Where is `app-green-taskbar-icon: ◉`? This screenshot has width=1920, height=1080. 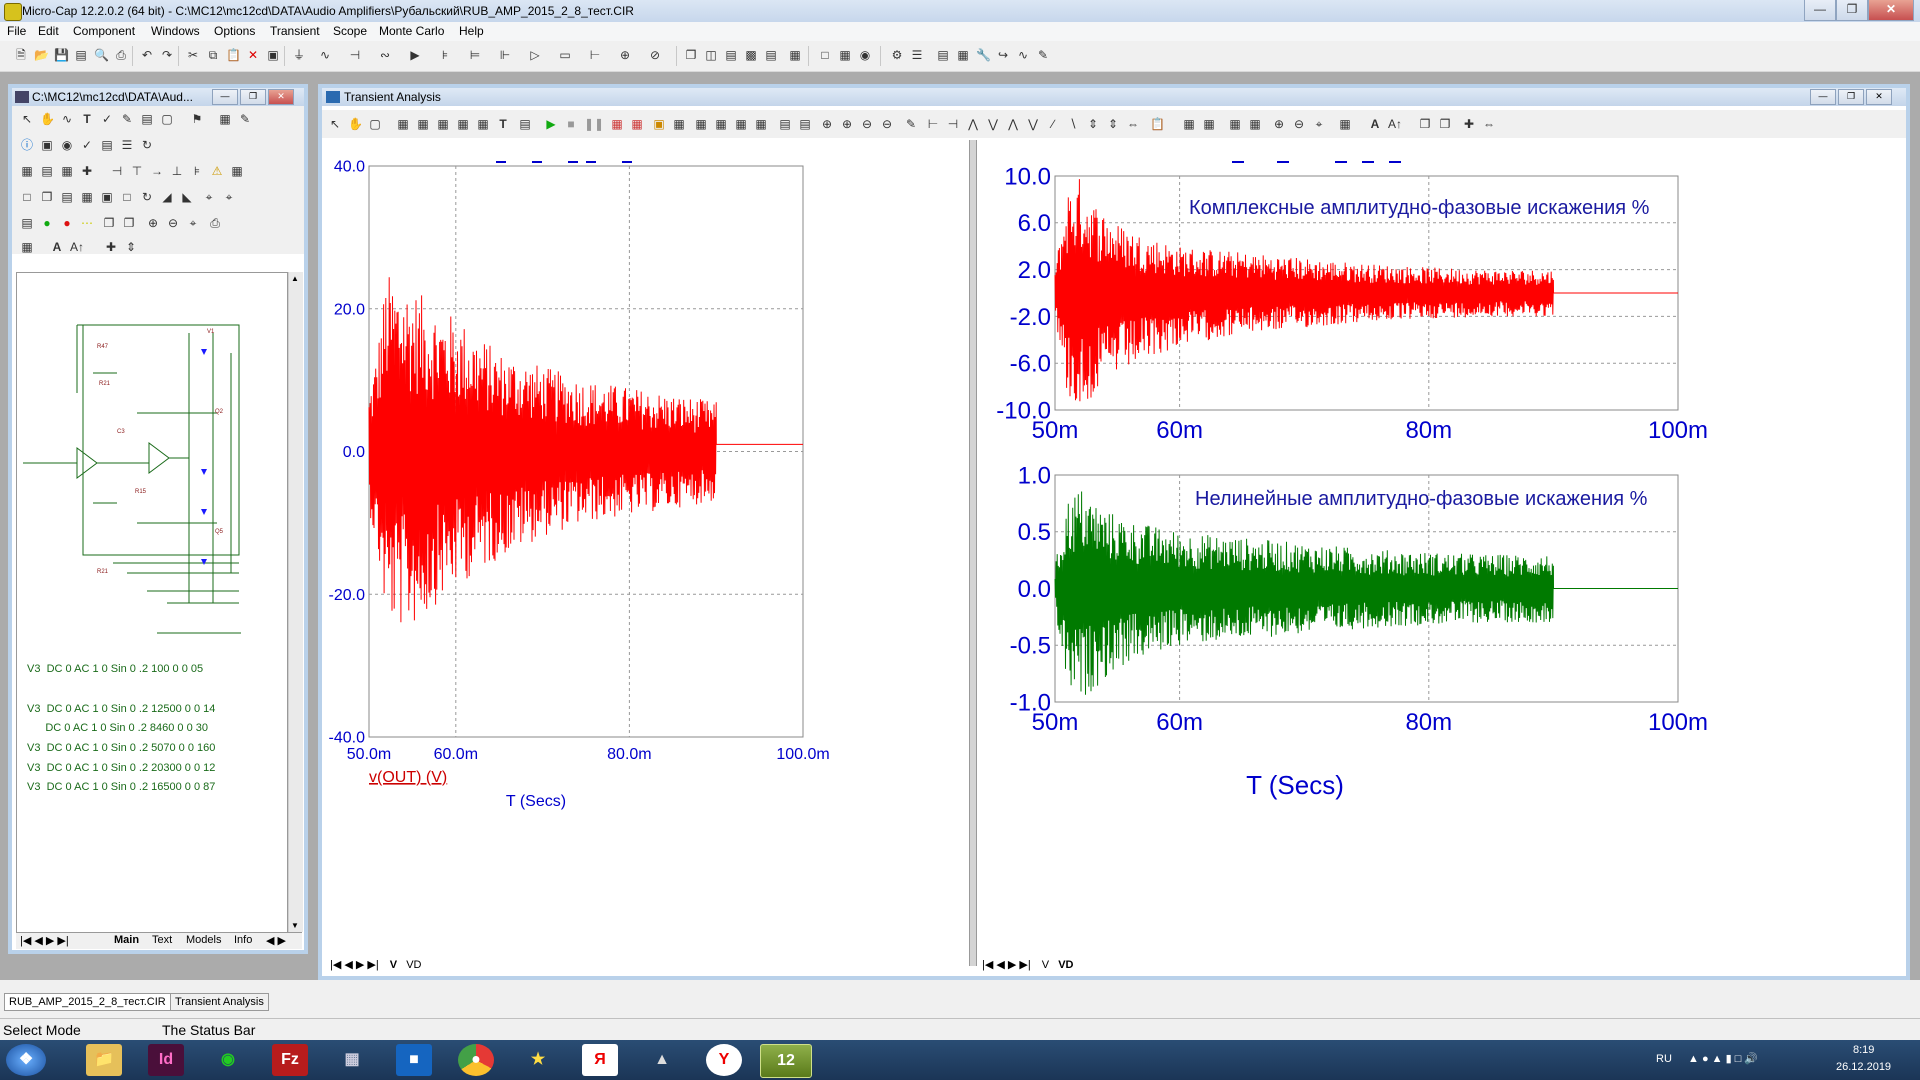 app-green-taskbar-icon: ◉ is located at coordinates (228, 1060).